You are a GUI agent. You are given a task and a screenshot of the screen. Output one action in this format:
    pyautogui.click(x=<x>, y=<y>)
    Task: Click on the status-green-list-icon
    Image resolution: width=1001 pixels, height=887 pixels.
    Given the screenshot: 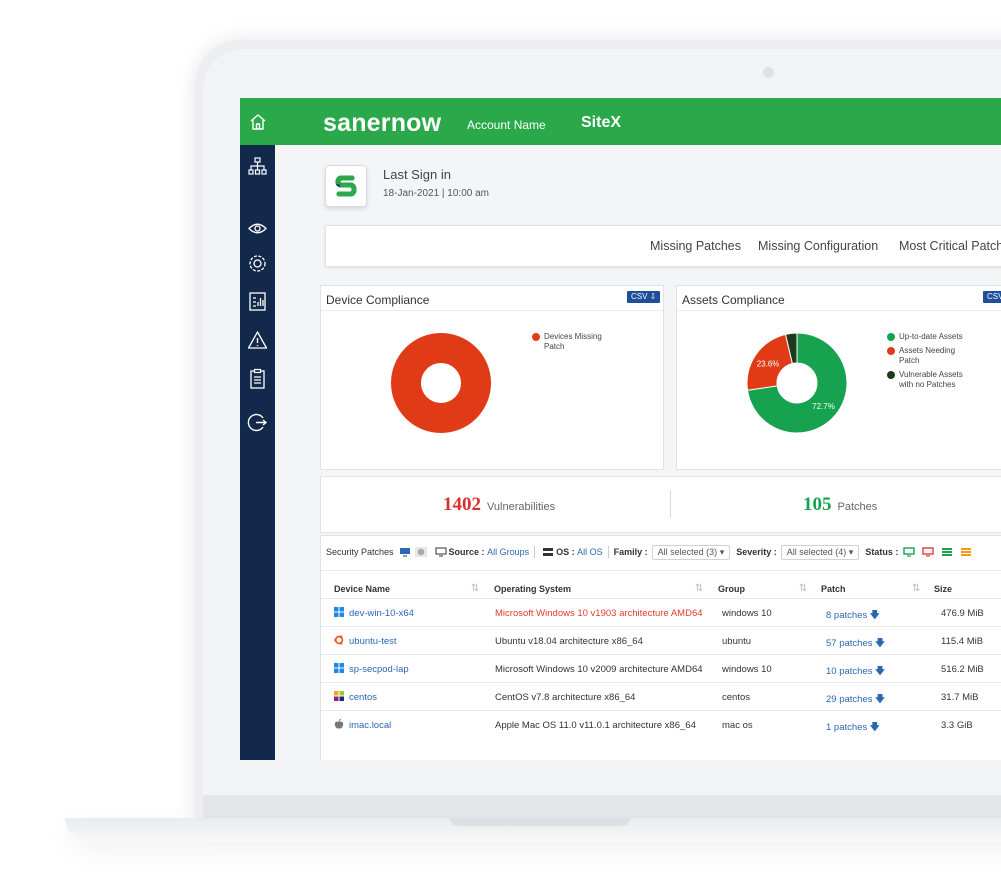 What is the action you would take?
    pyautogui.click(x=947, y=552)
    